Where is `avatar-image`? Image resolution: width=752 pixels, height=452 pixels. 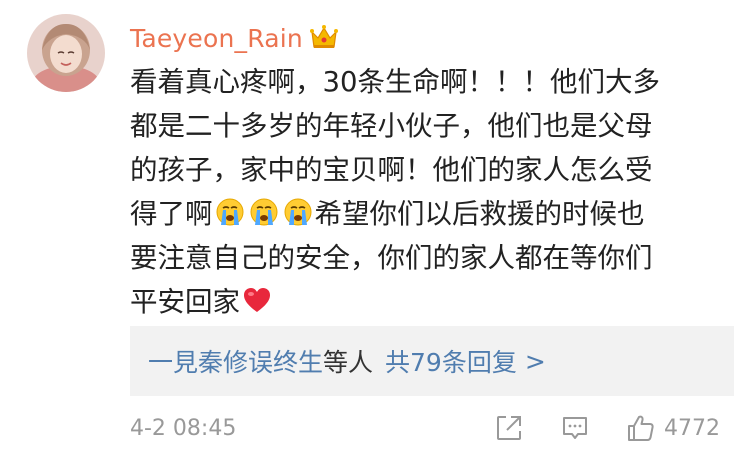 avatar-image is located at coordinates (66, 53).